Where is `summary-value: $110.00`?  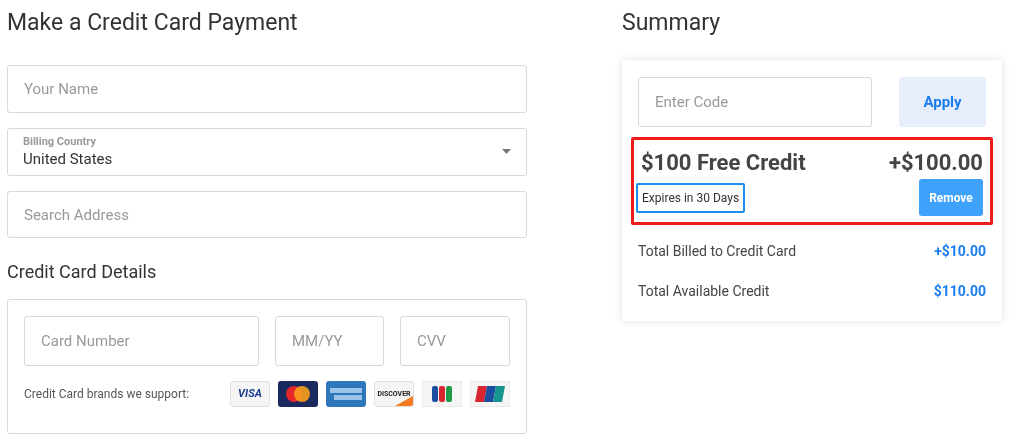 summary-value: $110.00 is located at coordinates (959, 291).